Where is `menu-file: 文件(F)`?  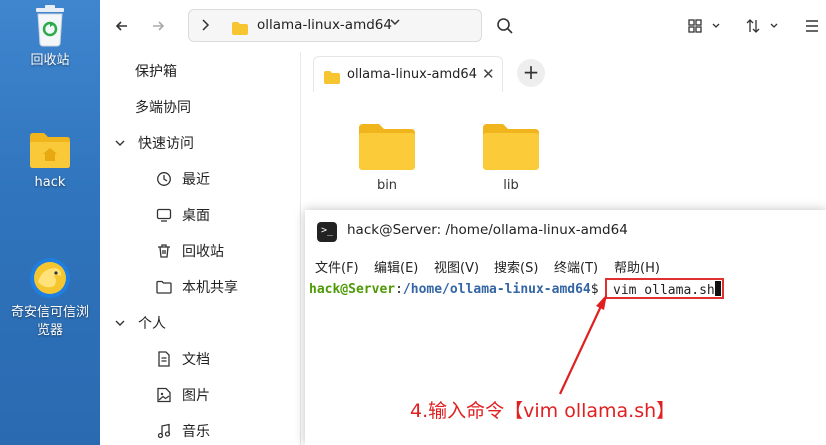
menu-file: 文件(F) is located at coordinates (337, 266).